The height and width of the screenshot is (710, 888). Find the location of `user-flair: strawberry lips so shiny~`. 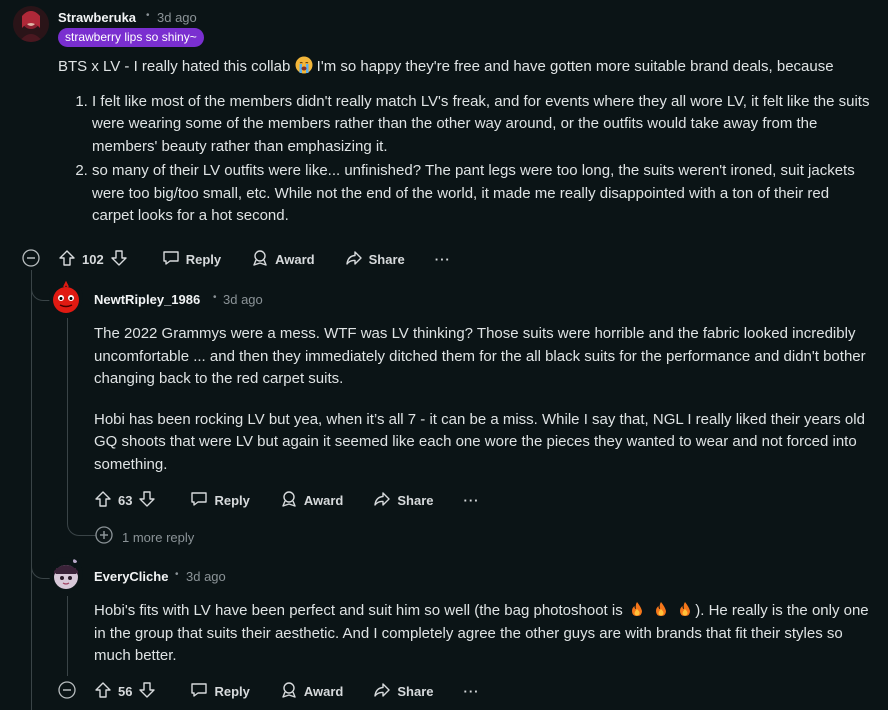

user-flair: strawberry lips so shiny~ is located at coordinates (131, 37).